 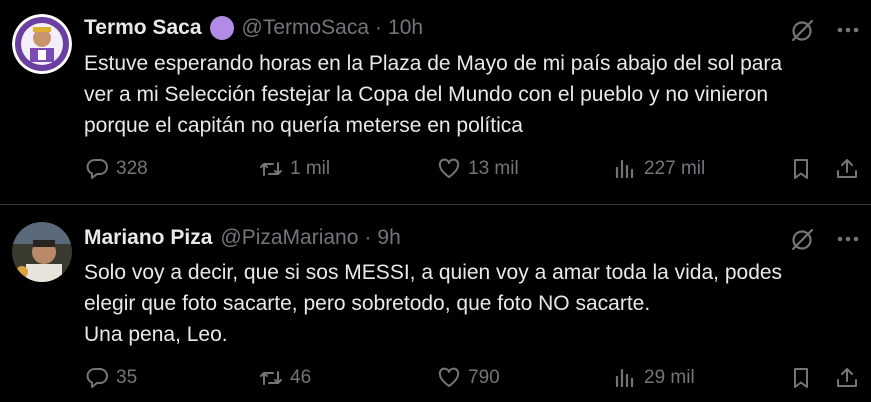 I want to click on tweet-header: Termo Saca @TermoSaca · 10h, so click(x=253, y=28).